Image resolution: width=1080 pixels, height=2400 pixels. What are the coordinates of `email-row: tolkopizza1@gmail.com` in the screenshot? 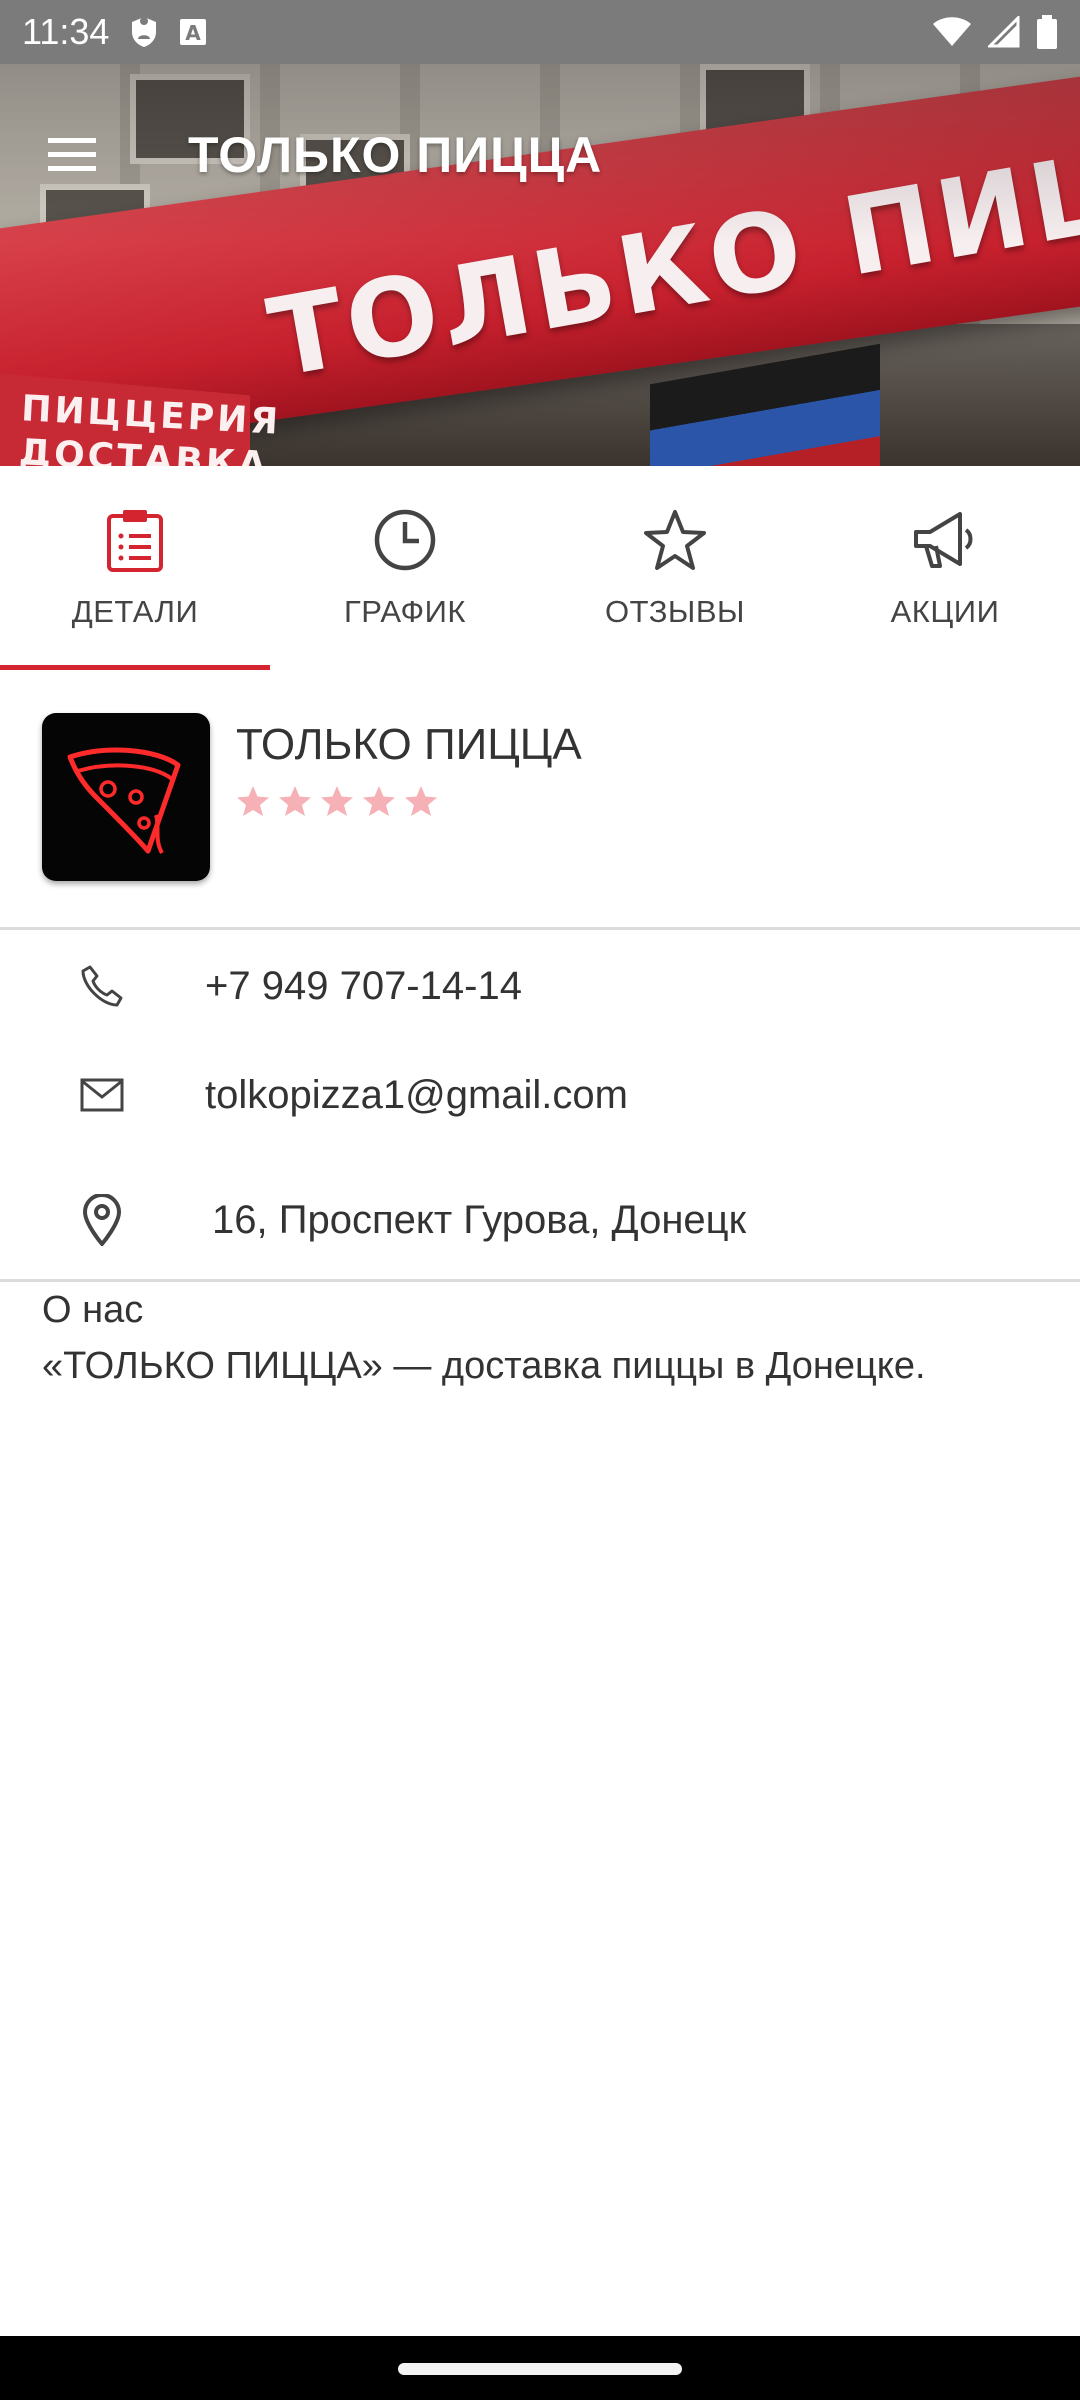 It's located at (540, 1095).